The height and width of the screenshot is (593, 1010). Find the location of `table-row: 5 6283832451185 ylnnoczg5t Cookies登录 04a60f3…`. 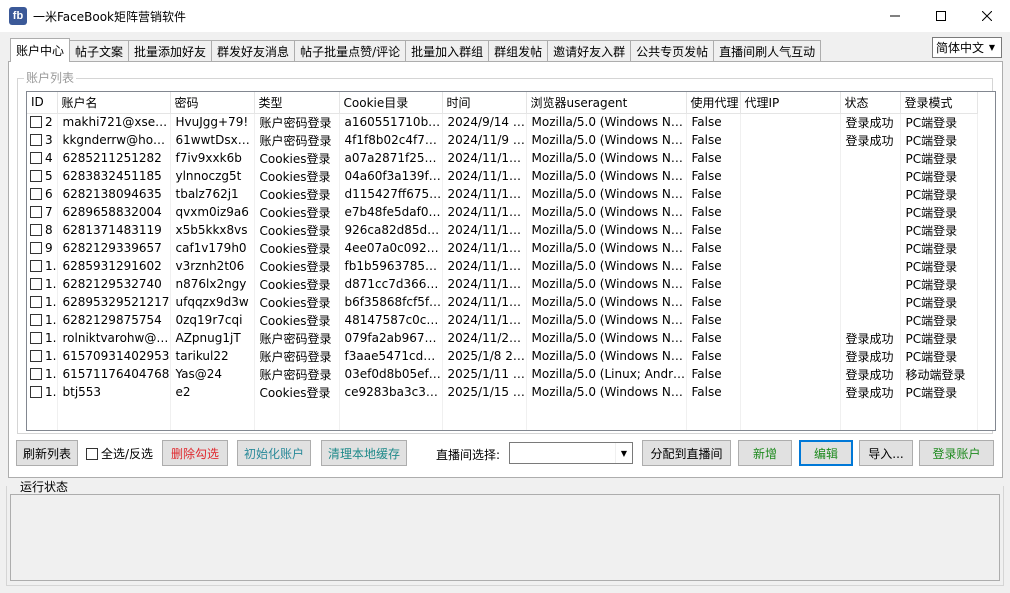

table-row: 5 6283832451185 ylnnoczg5t Cookies登录 04a60f3… is located at coordinates (502, 176).